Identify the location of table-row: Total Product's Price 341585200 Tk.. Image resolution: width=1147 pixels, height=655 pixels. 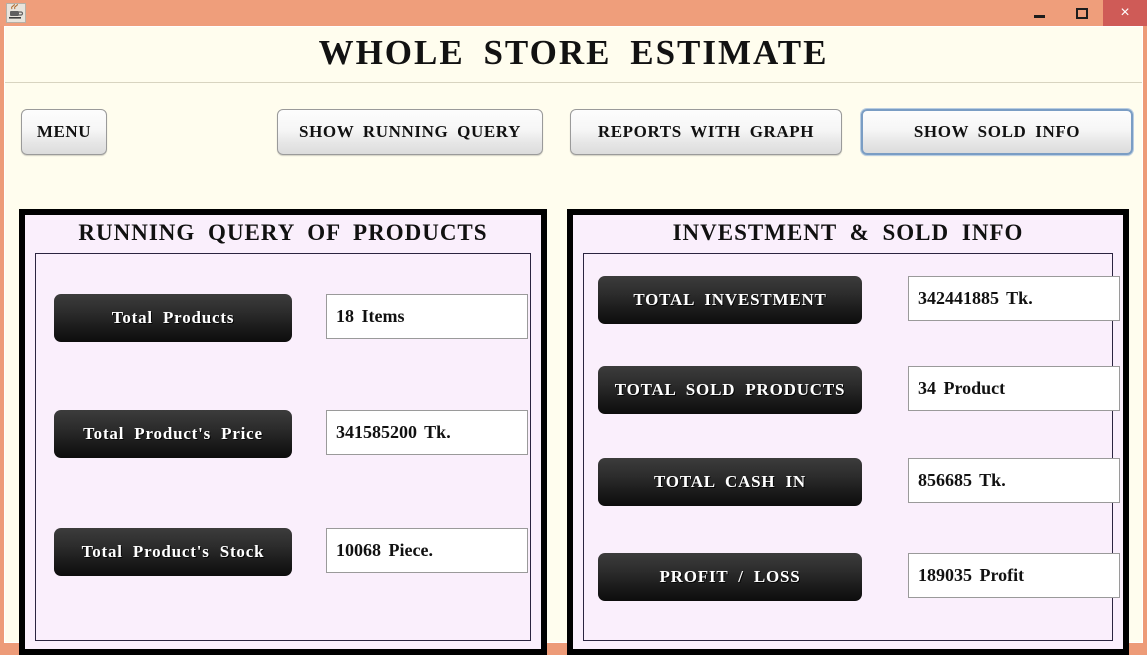
(283, 434).